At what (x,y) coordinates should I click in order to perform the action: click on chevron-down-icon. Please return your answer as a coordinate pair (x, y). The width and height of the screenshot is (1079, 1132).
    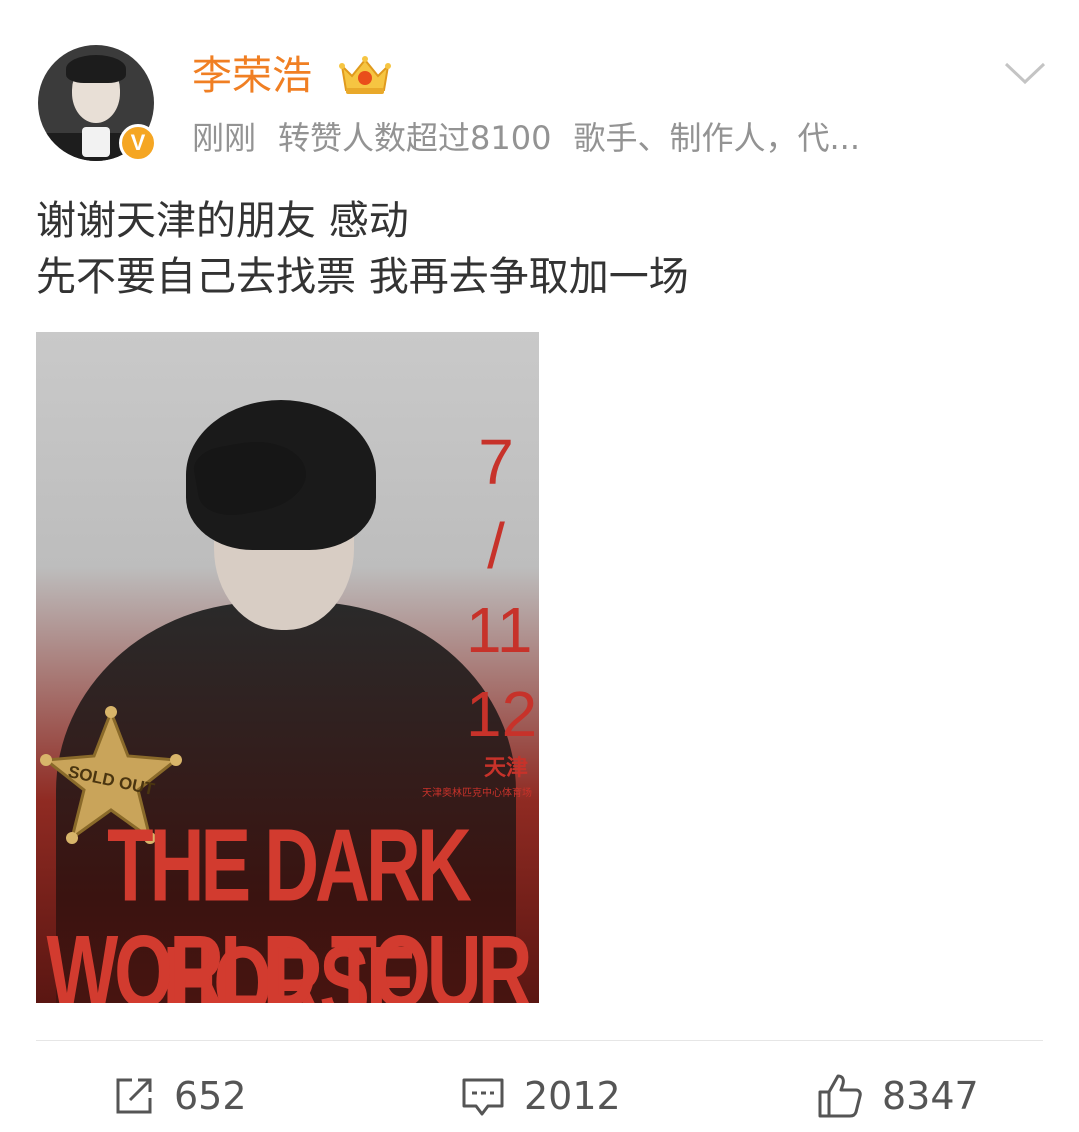
    Looking at the image, I should click on (1025, 73).